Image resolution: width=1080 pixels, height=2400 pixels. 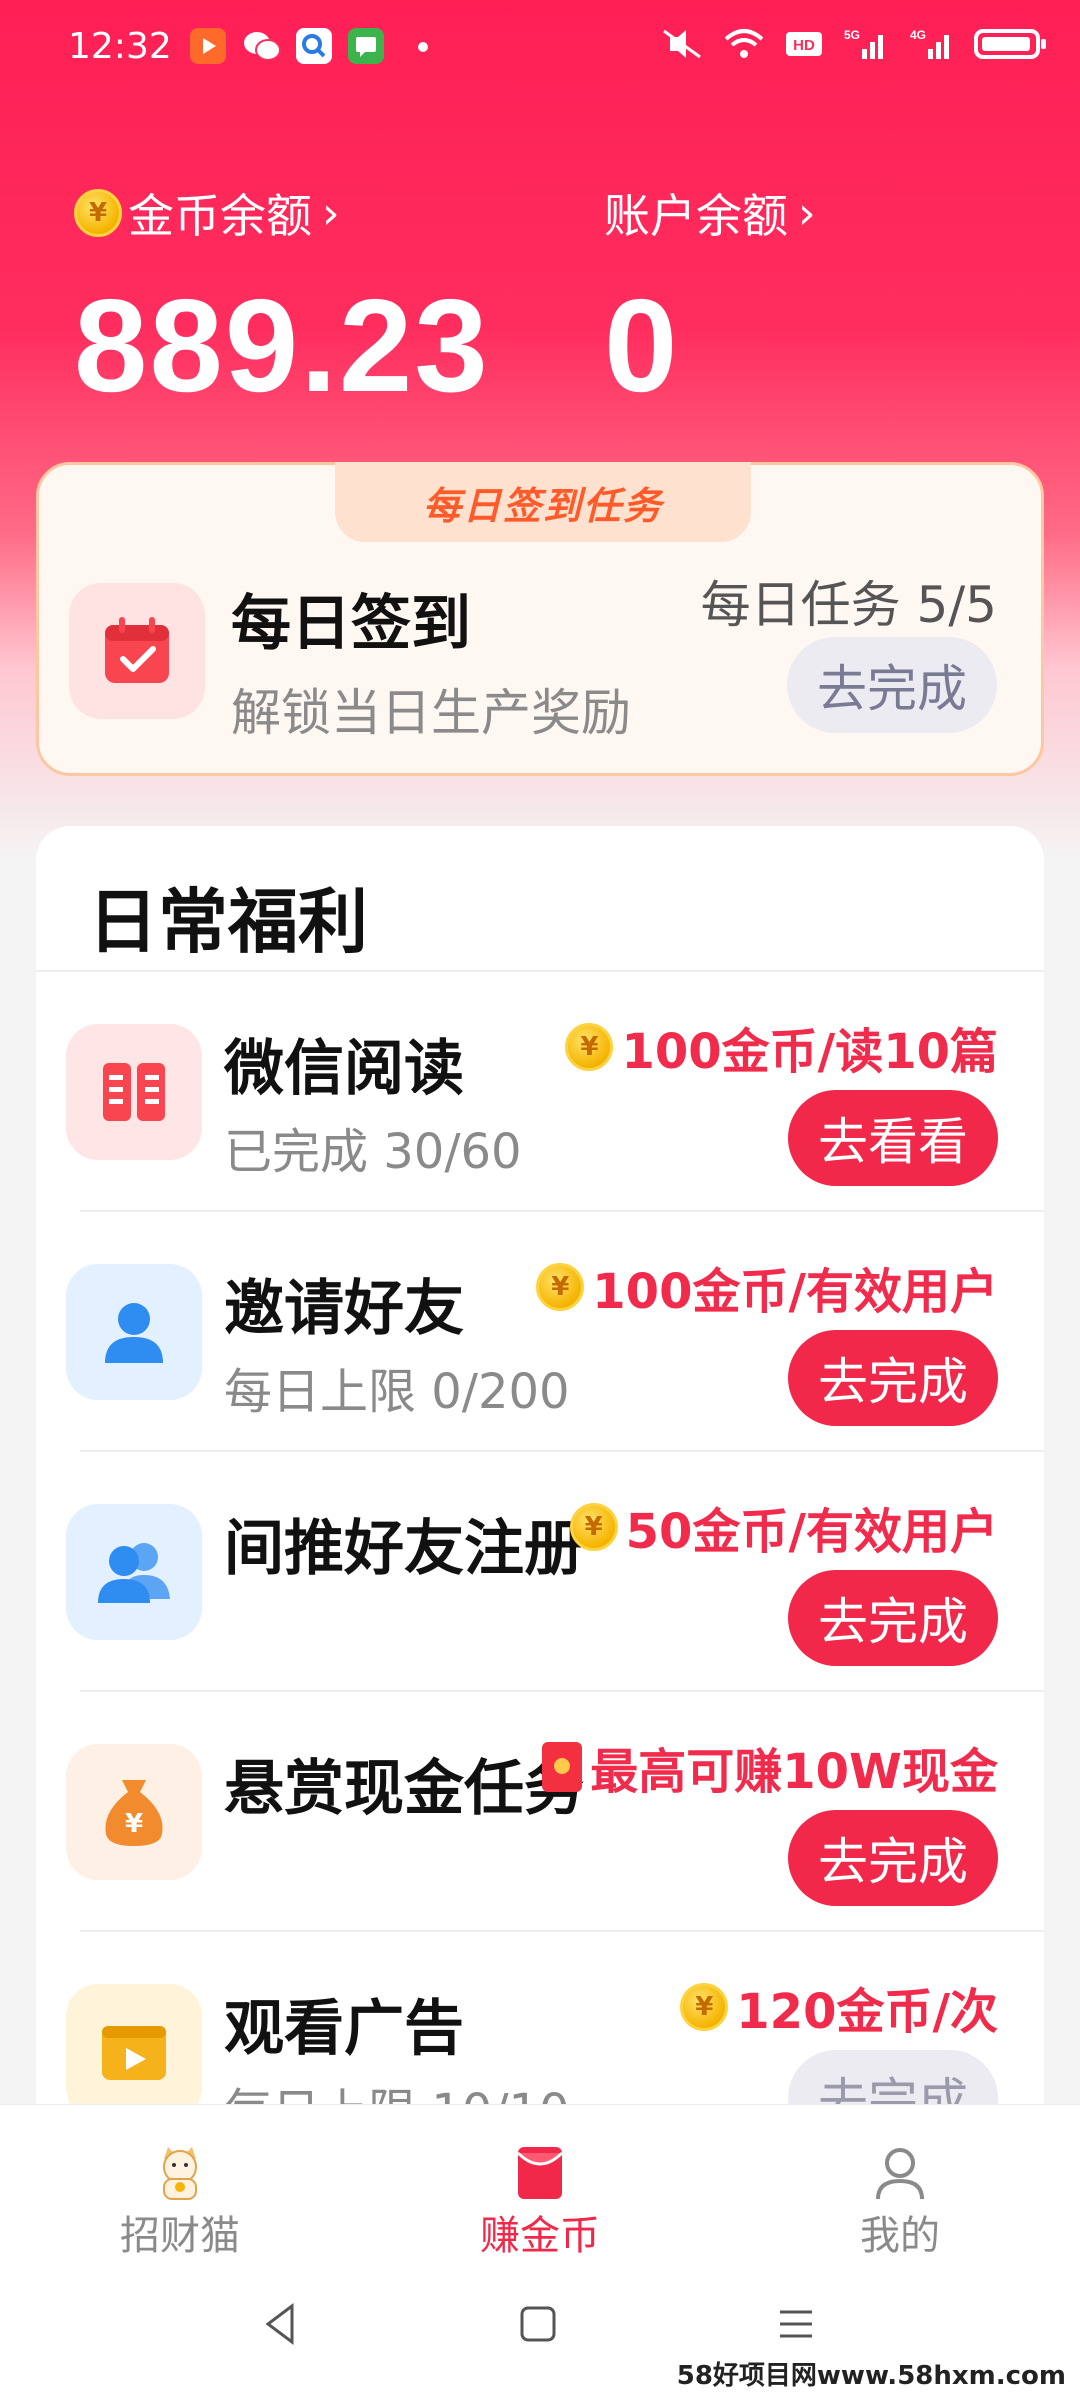 I want to click on coin-balance-link: ¥ 金币余额 ›, so click(x=207, y=213).